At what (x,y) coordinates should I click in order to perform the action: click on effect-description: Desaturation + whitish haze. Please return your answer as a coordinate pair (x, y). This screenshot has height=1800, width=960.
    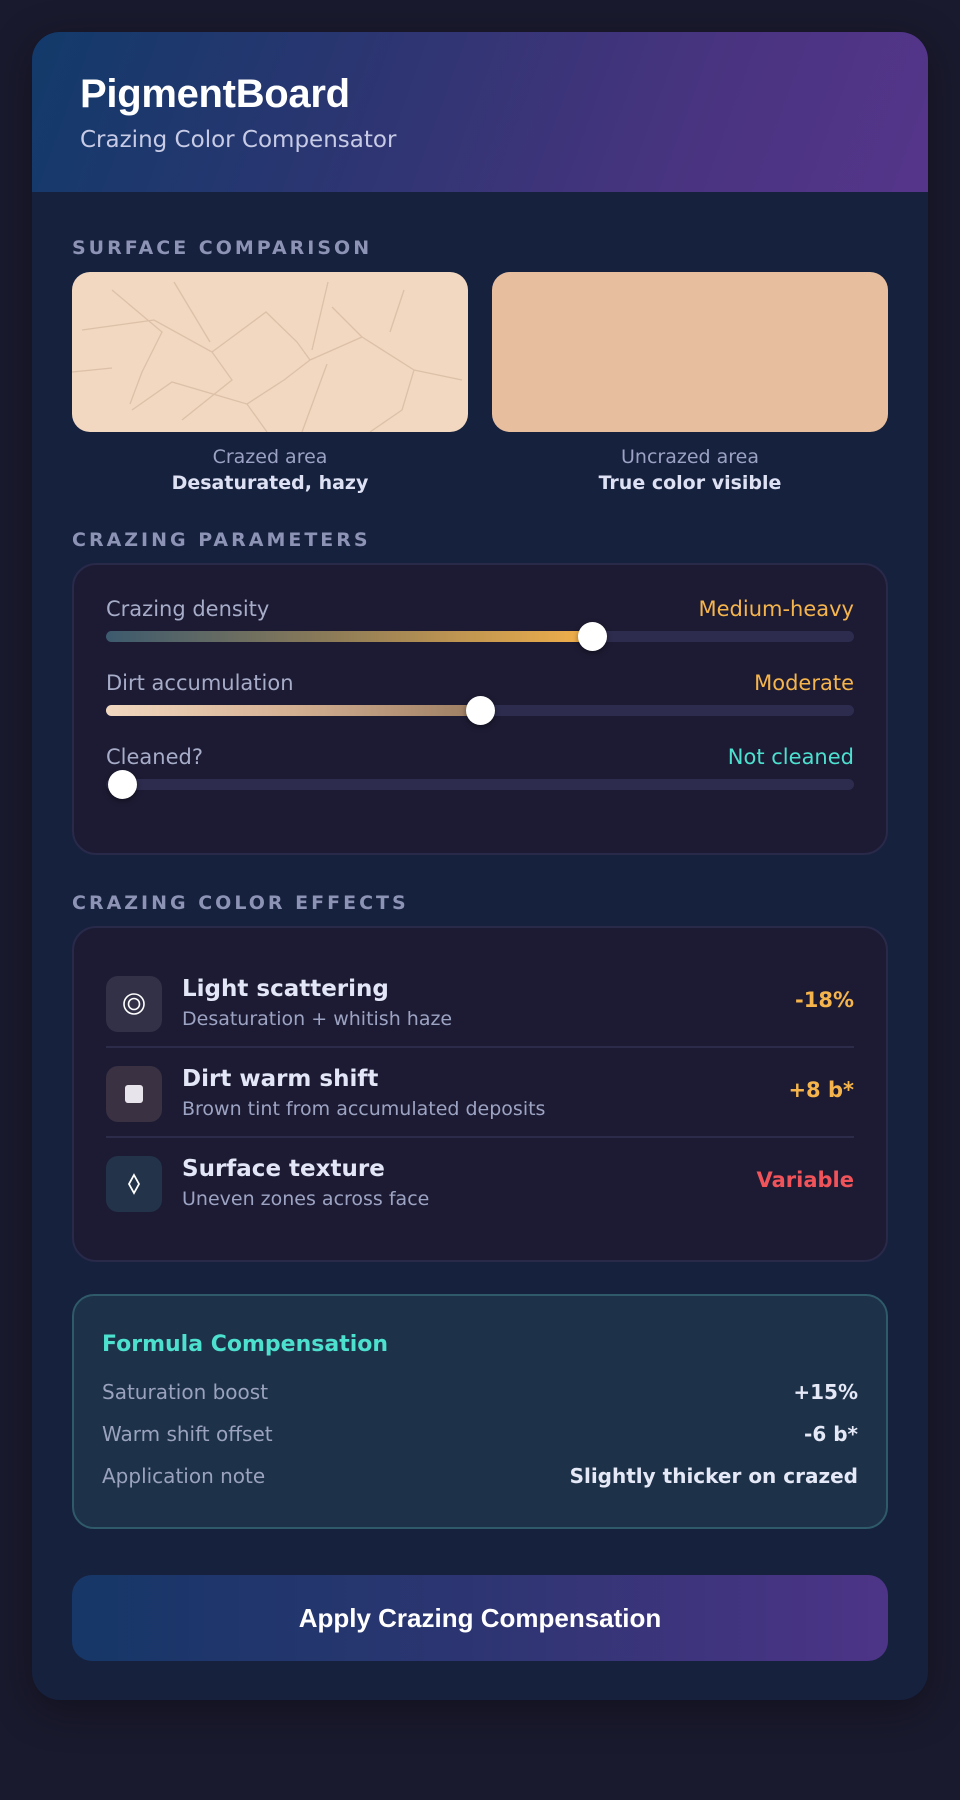
    Looking at the image, I should click on (317, 1019).